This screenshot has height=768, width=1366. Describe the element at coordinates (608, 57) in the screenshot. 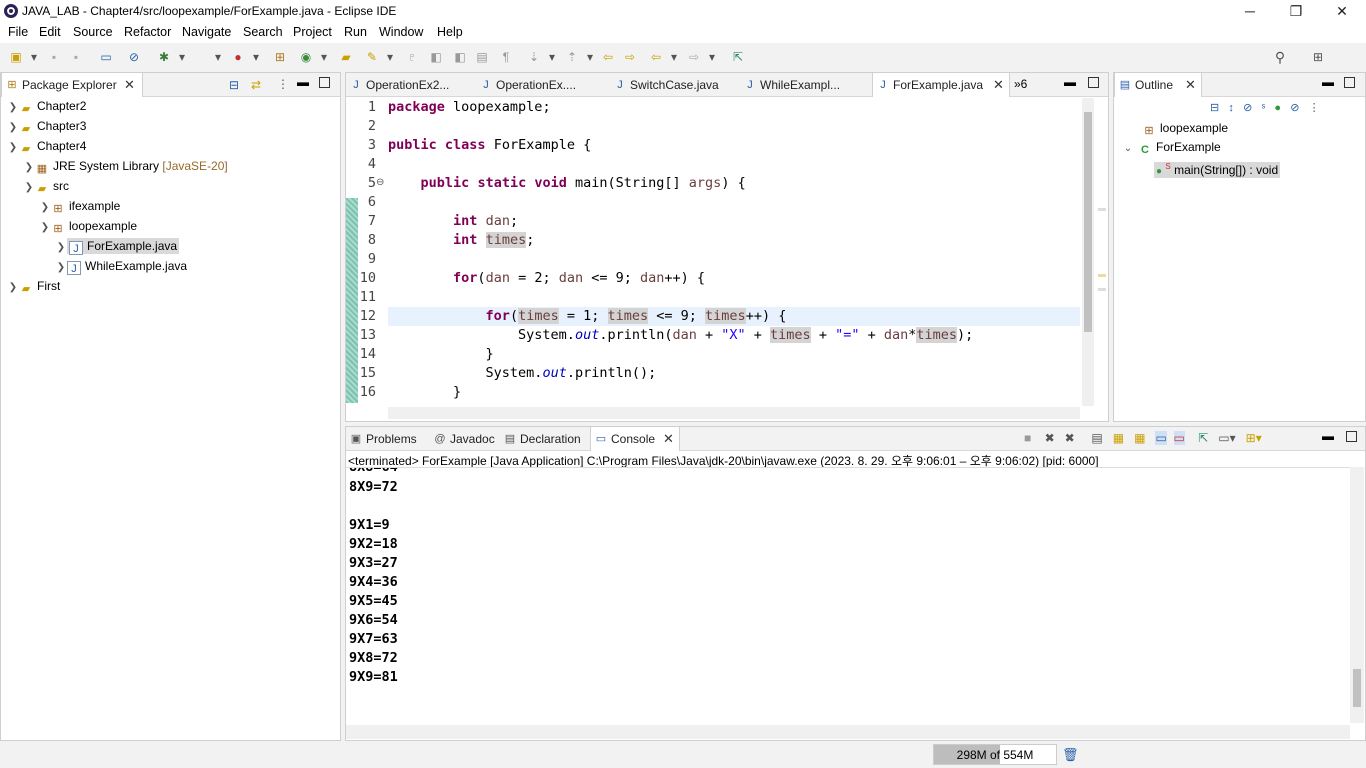

I see `last-edit-icon: ⇦` at that location.